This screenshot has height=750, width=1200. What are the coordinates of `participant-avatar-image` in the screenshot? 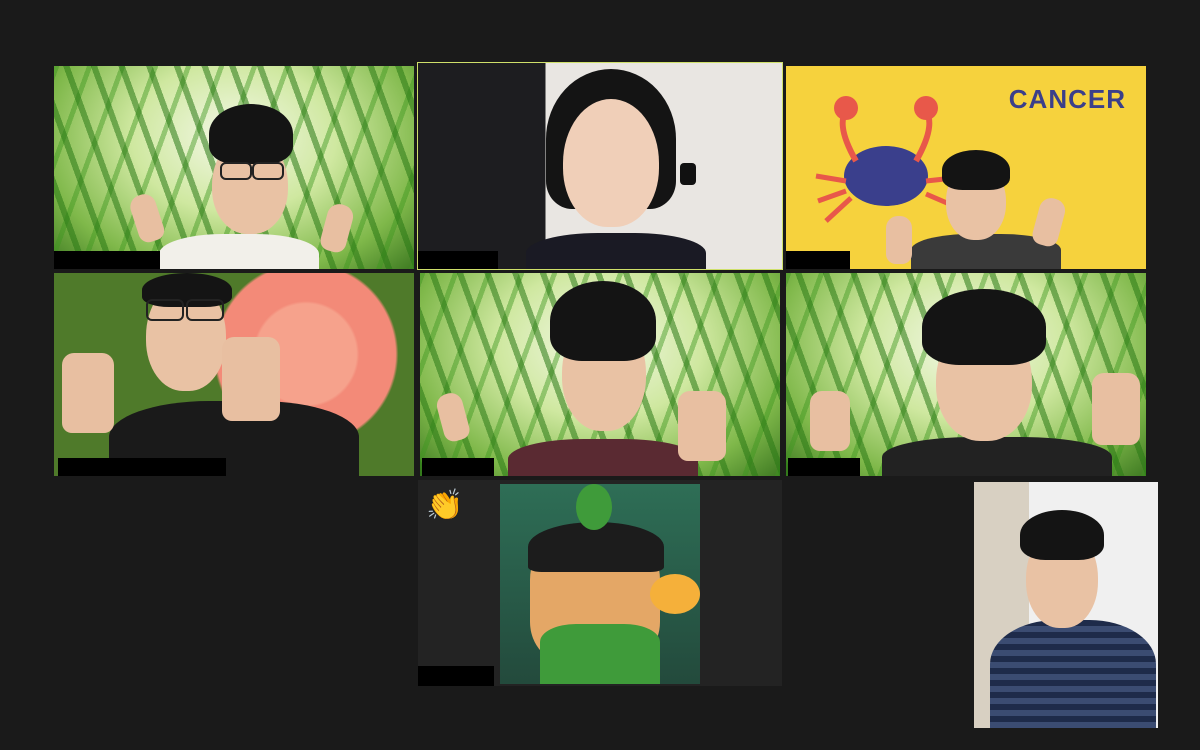 It's located at (600, 584).